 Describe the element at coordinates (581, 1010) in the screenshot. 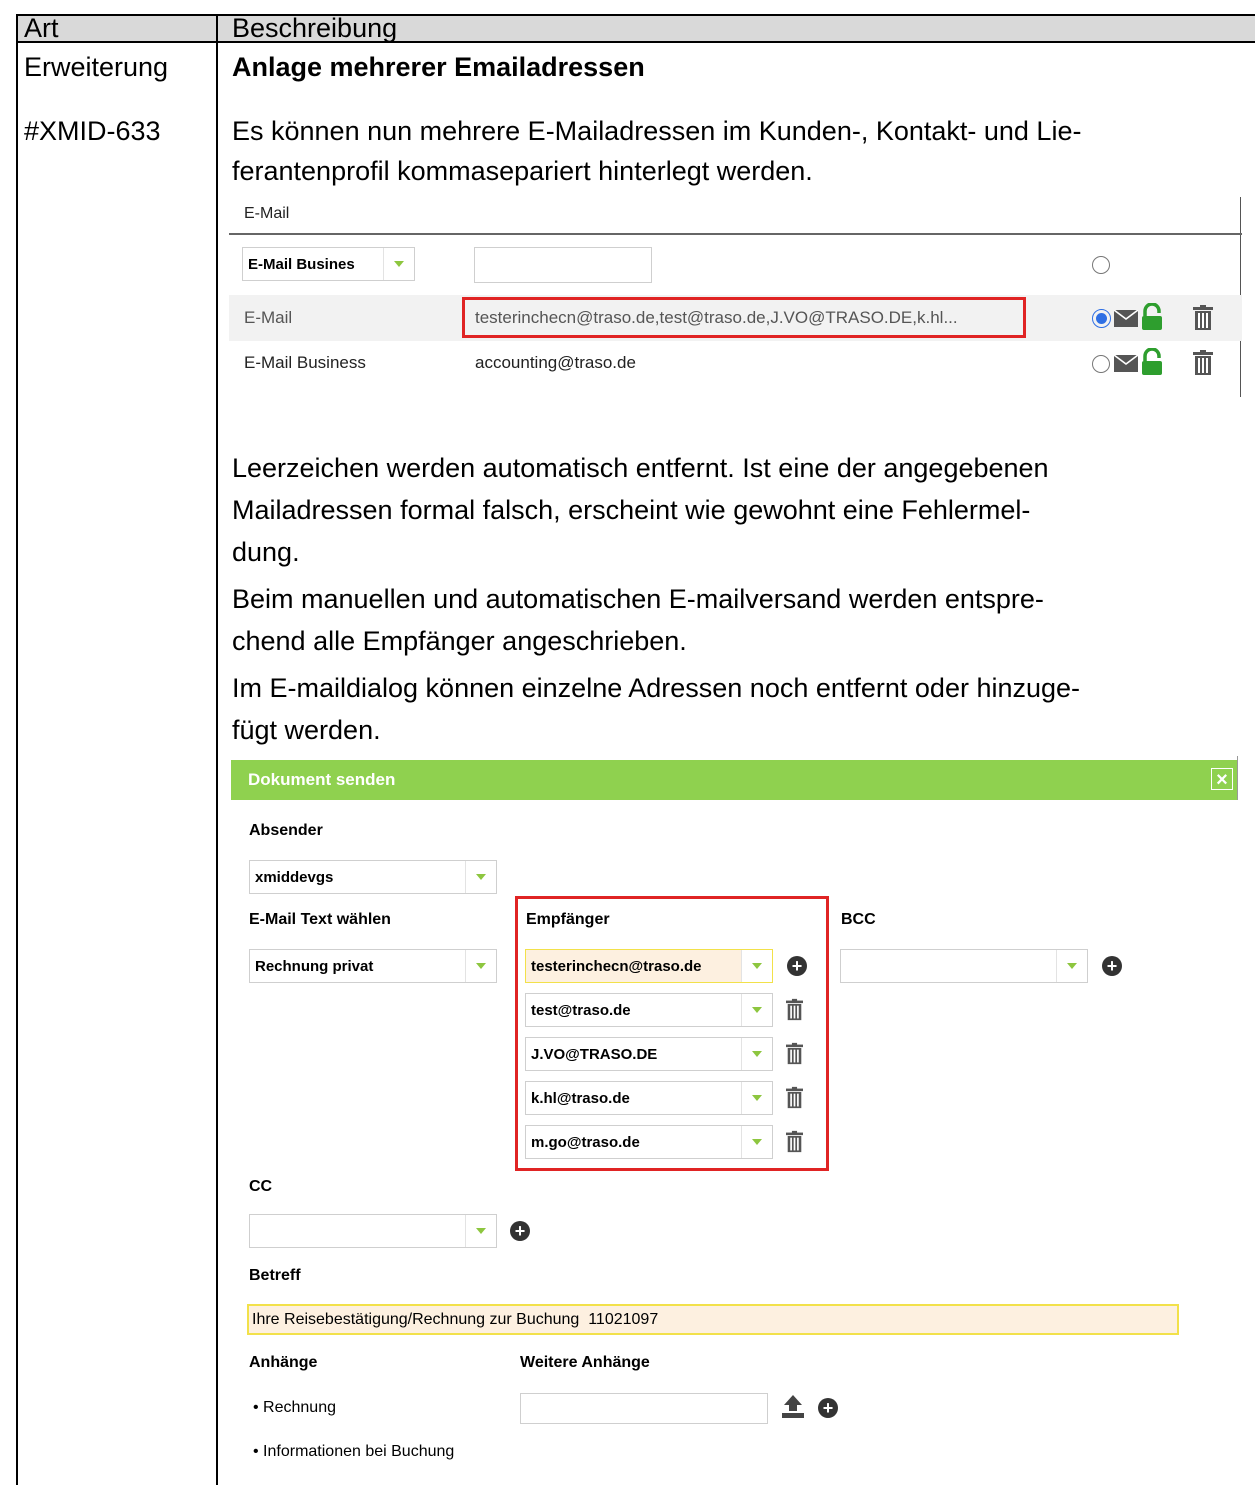

I see `recipient-value: test@traso.de` at that location.